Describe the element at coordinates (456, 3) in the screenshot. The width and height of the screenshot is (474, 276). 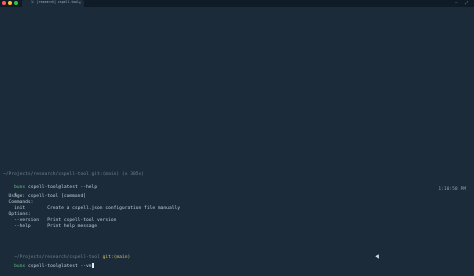
I see `tab-menu-icon: ⋯` at that location.